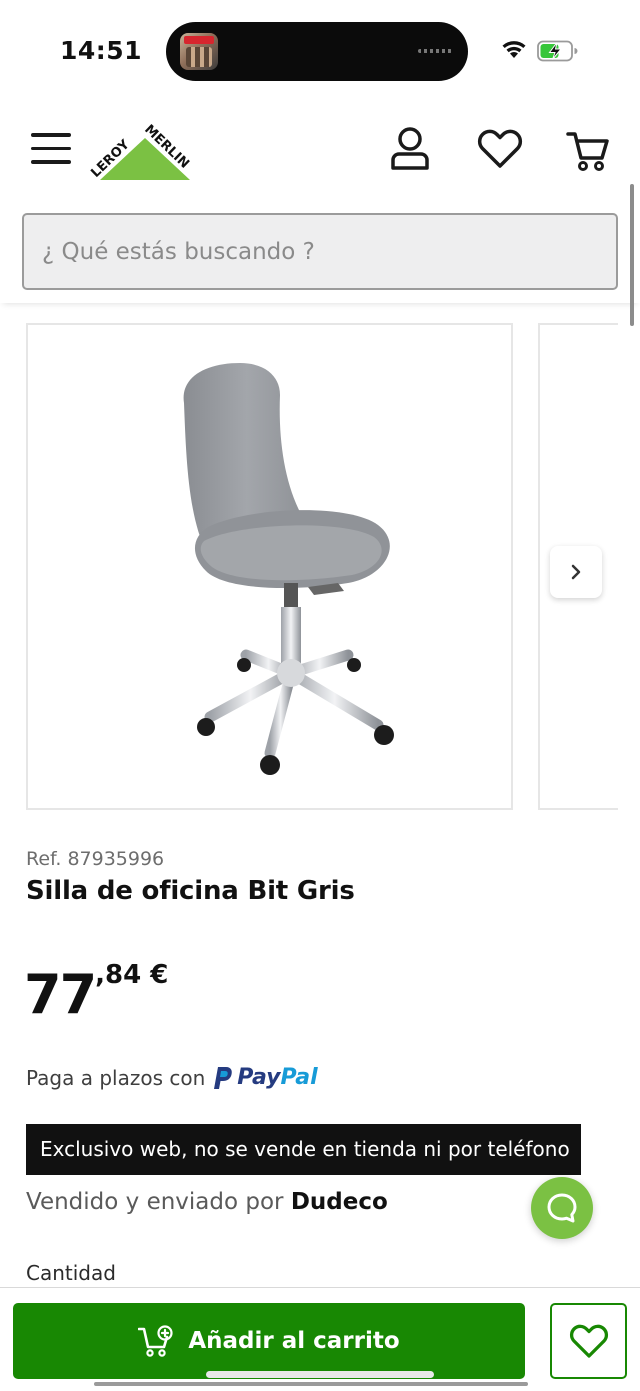 This screenshot has width=640, height=1391. What do you see at coordinates (410, 149) in the screenshot?
I see `account-icon` at bounding box center [410, 149].